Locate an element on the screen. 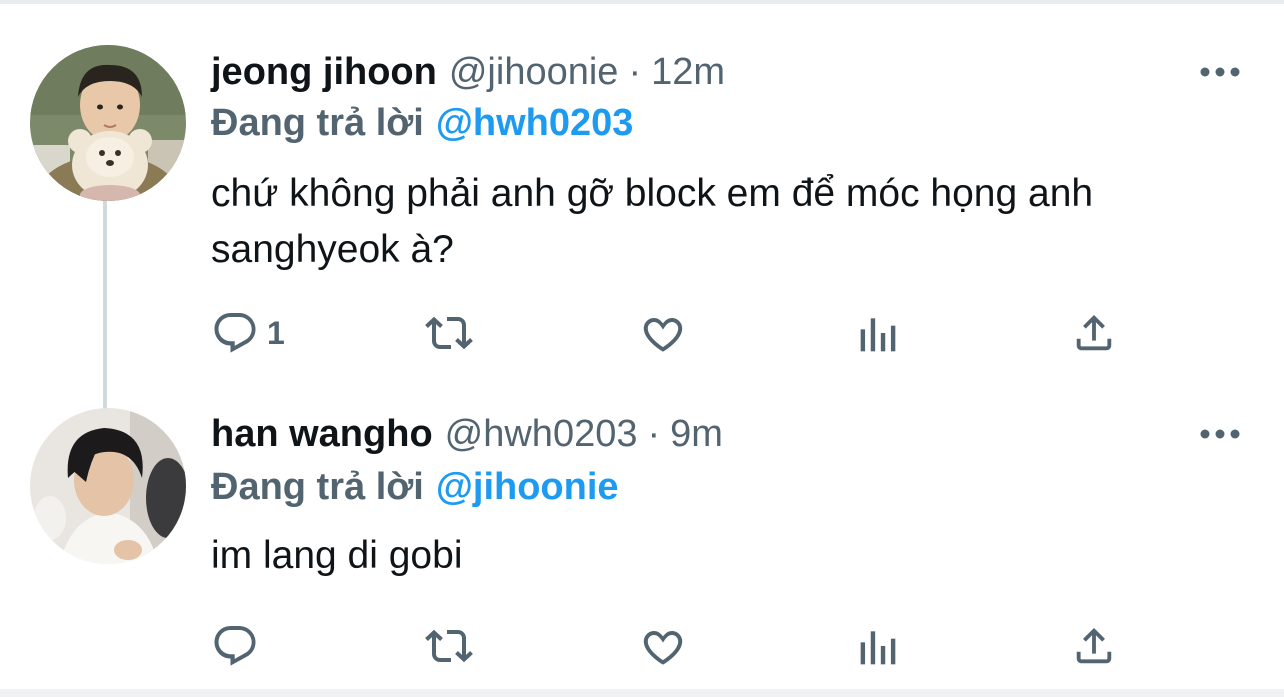 This screenshot has width=1284, height=697. tweet-actions is located at coordinates (691, 646).